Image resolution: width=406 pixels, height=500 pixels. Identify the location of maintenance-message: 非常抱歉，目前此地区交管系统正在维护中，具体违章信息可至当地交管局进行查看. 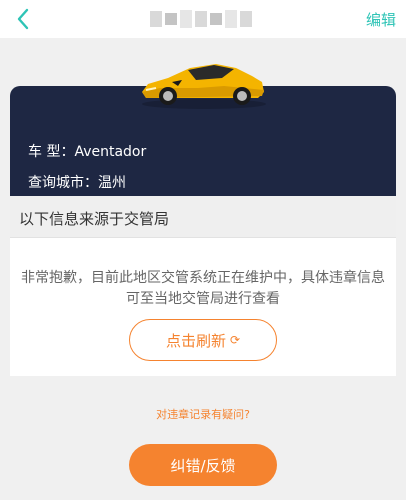
(203, 288).